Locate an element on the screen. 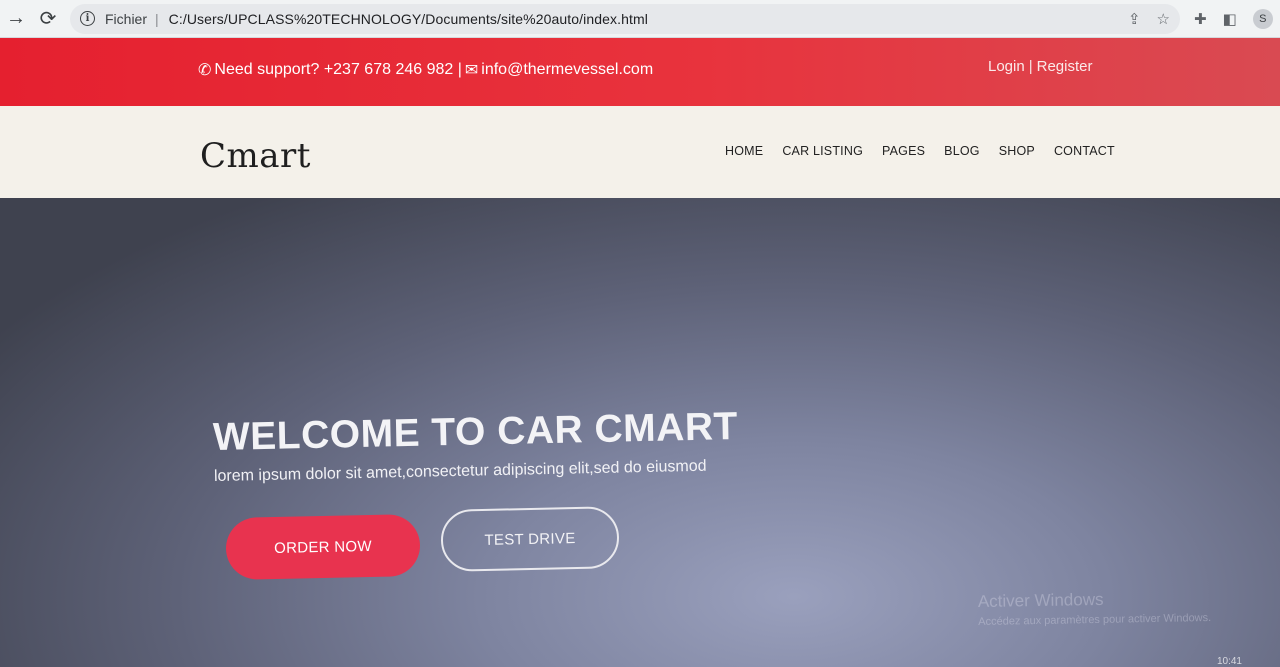 Image resolution: width=1280 pixels, height=667 pixels. activate-title: Activer Windows is located at coordinates (1040, 600).